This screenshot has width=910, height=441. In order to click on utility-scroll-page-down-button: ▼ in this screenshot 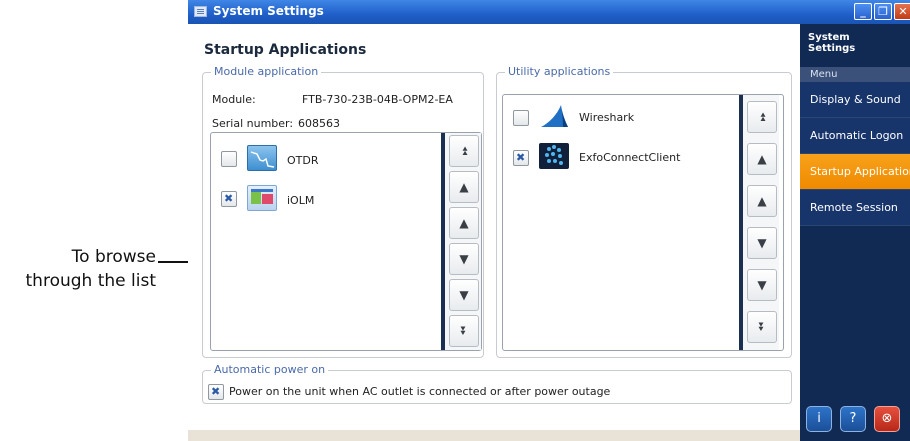, I will do `click(762, 285)`.